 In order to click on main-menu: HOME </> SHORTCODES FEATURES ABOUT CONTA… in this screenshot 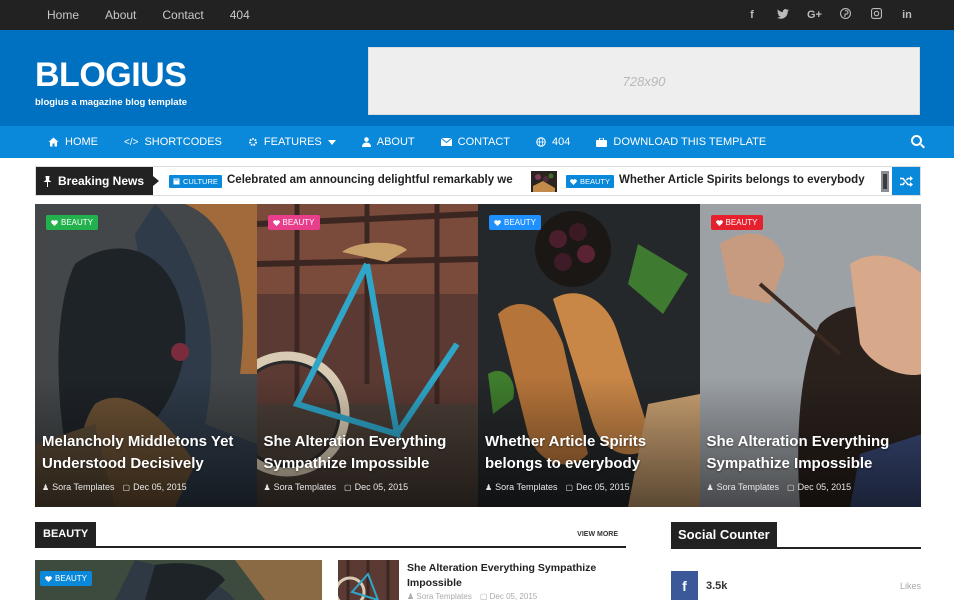, I will do `click(407, 142)`.